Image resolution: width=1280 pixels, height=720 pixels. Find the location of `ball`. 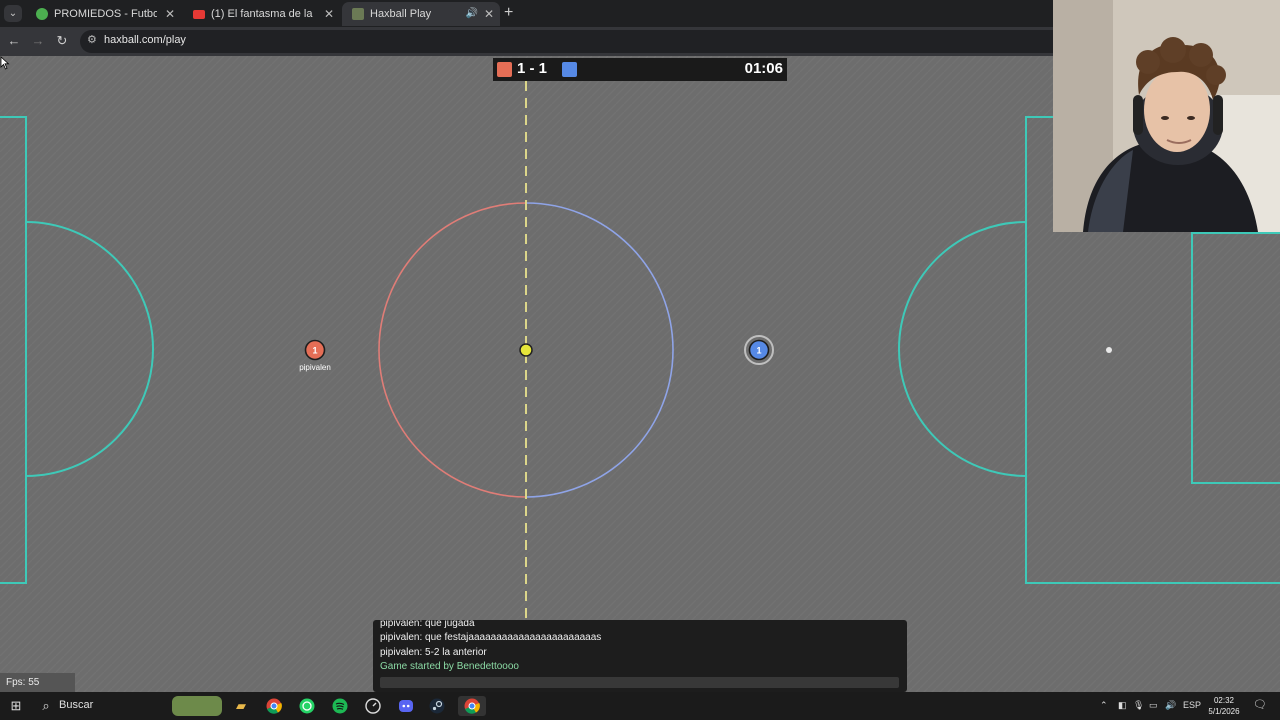

ball is located at coordinates (526, 350).